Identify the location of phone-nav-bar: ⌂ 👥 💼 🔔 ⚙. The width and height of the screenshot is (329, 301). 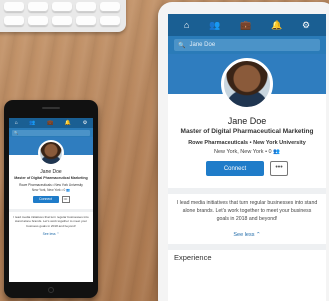
(51, 123).